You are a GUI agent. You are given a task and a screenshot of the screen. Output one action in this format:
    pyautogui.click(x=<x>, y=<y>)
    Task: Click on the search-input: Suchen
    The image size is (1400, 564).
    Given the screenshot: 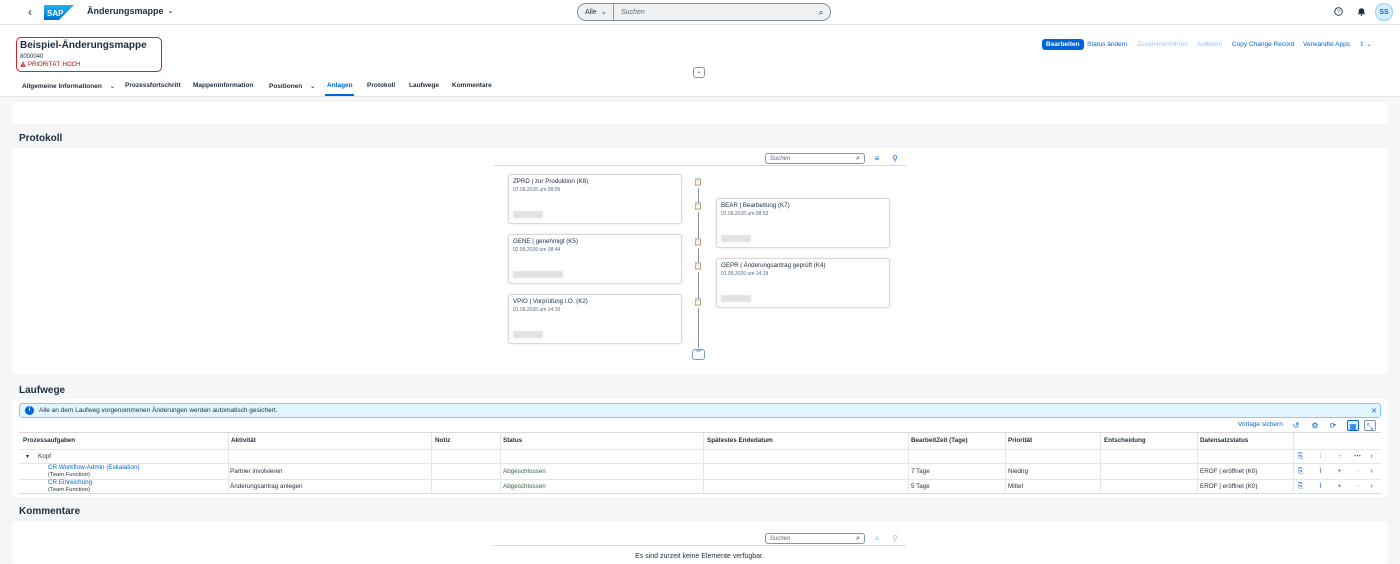 What is the action you would take?
    pyautogui.click(x=713, y=12)
    